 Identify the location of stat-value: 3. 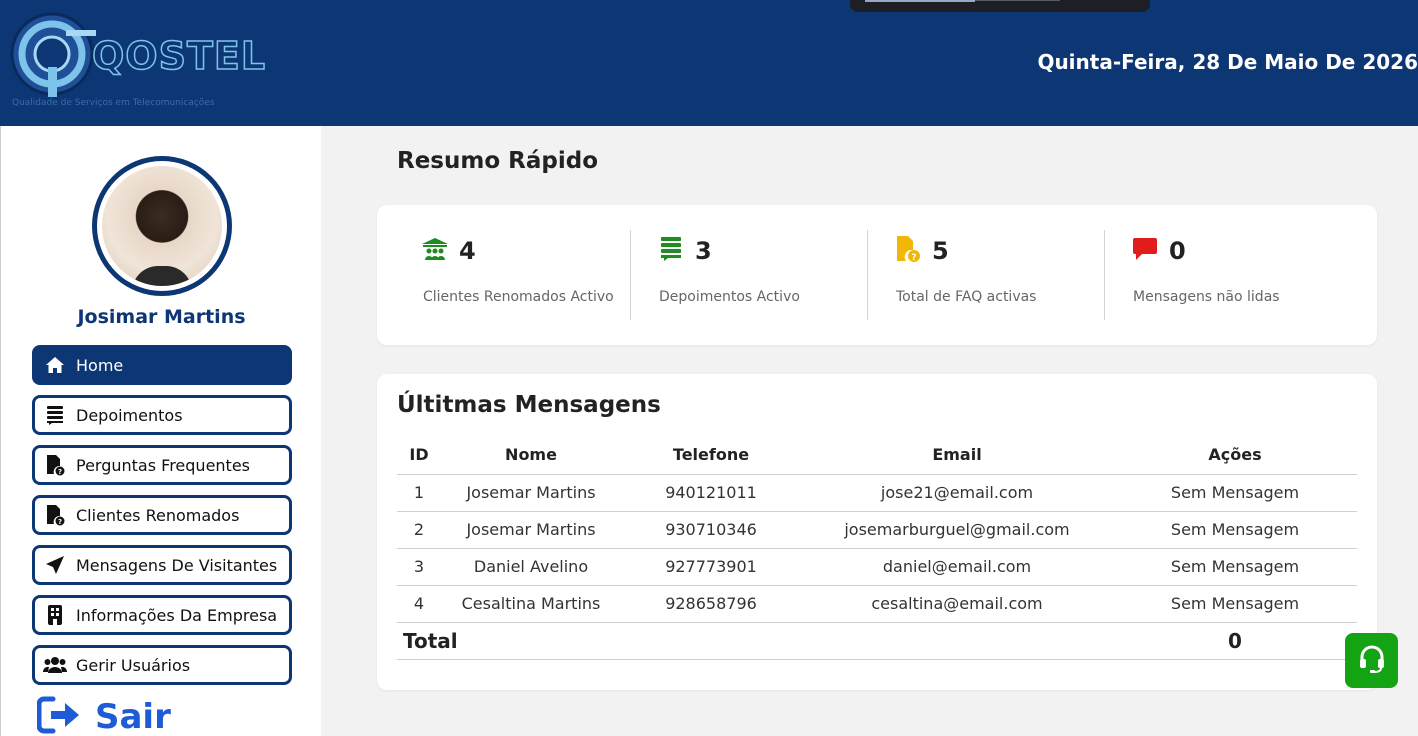
(703, 251).